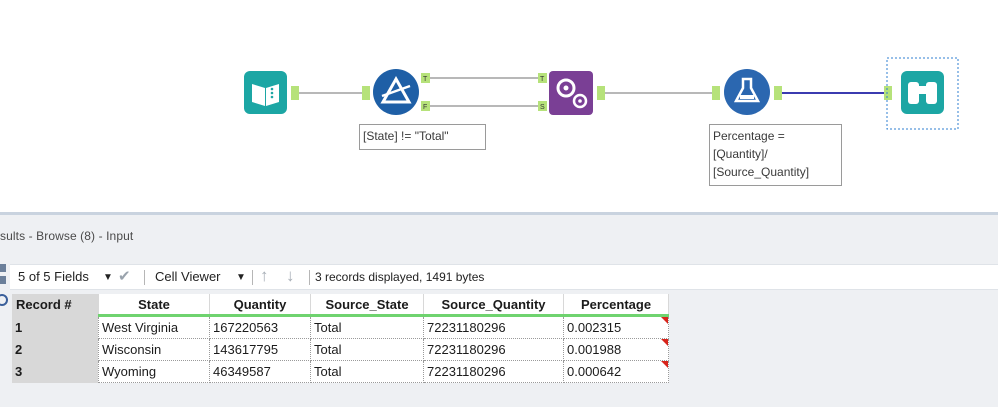  I want to click on cell-percentage-value: 0.002315, so click(594, 327).